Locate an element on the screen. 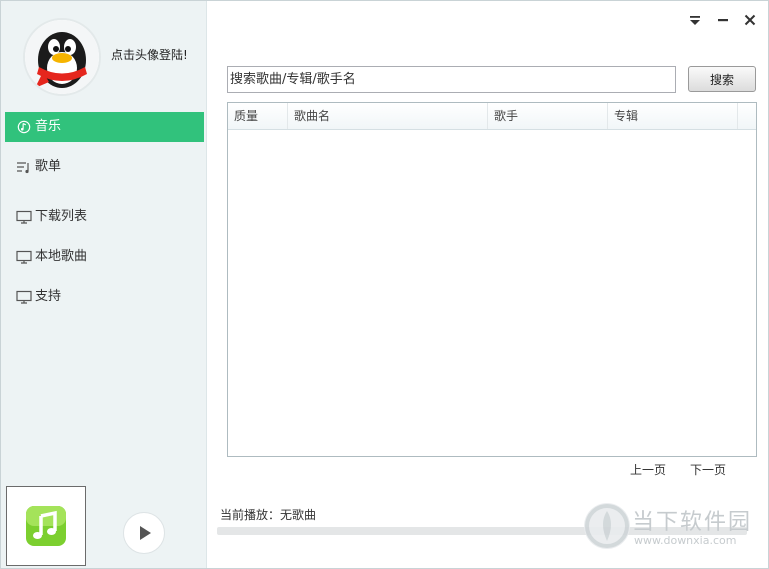  play-button is located at coordinates (144, 533).